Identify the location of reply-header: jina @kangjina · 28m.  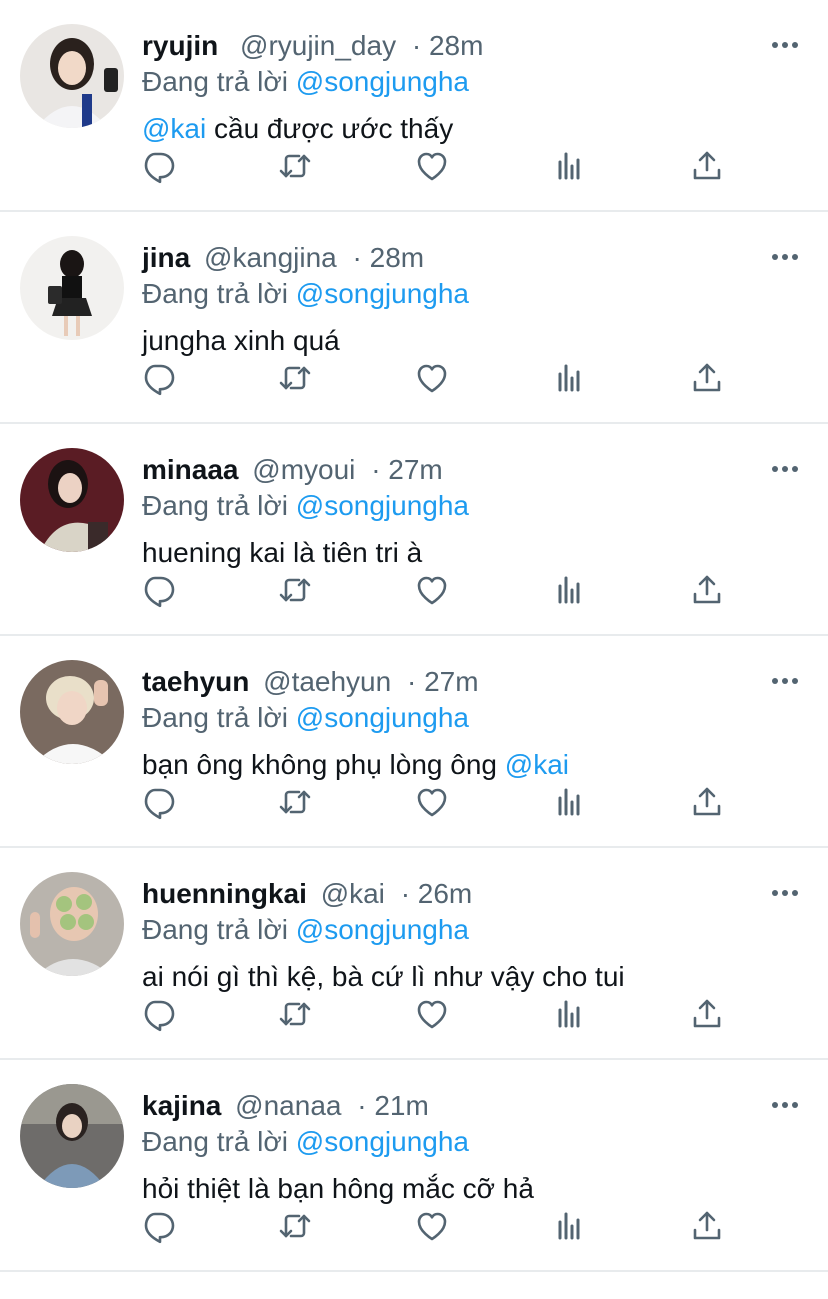
(283, 258).